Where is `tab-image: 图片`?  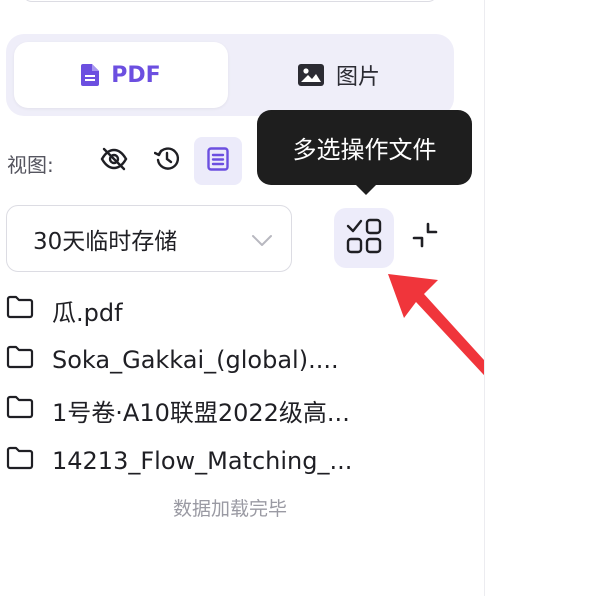 tab-image: 图片 is located at coordinates (339, 75).